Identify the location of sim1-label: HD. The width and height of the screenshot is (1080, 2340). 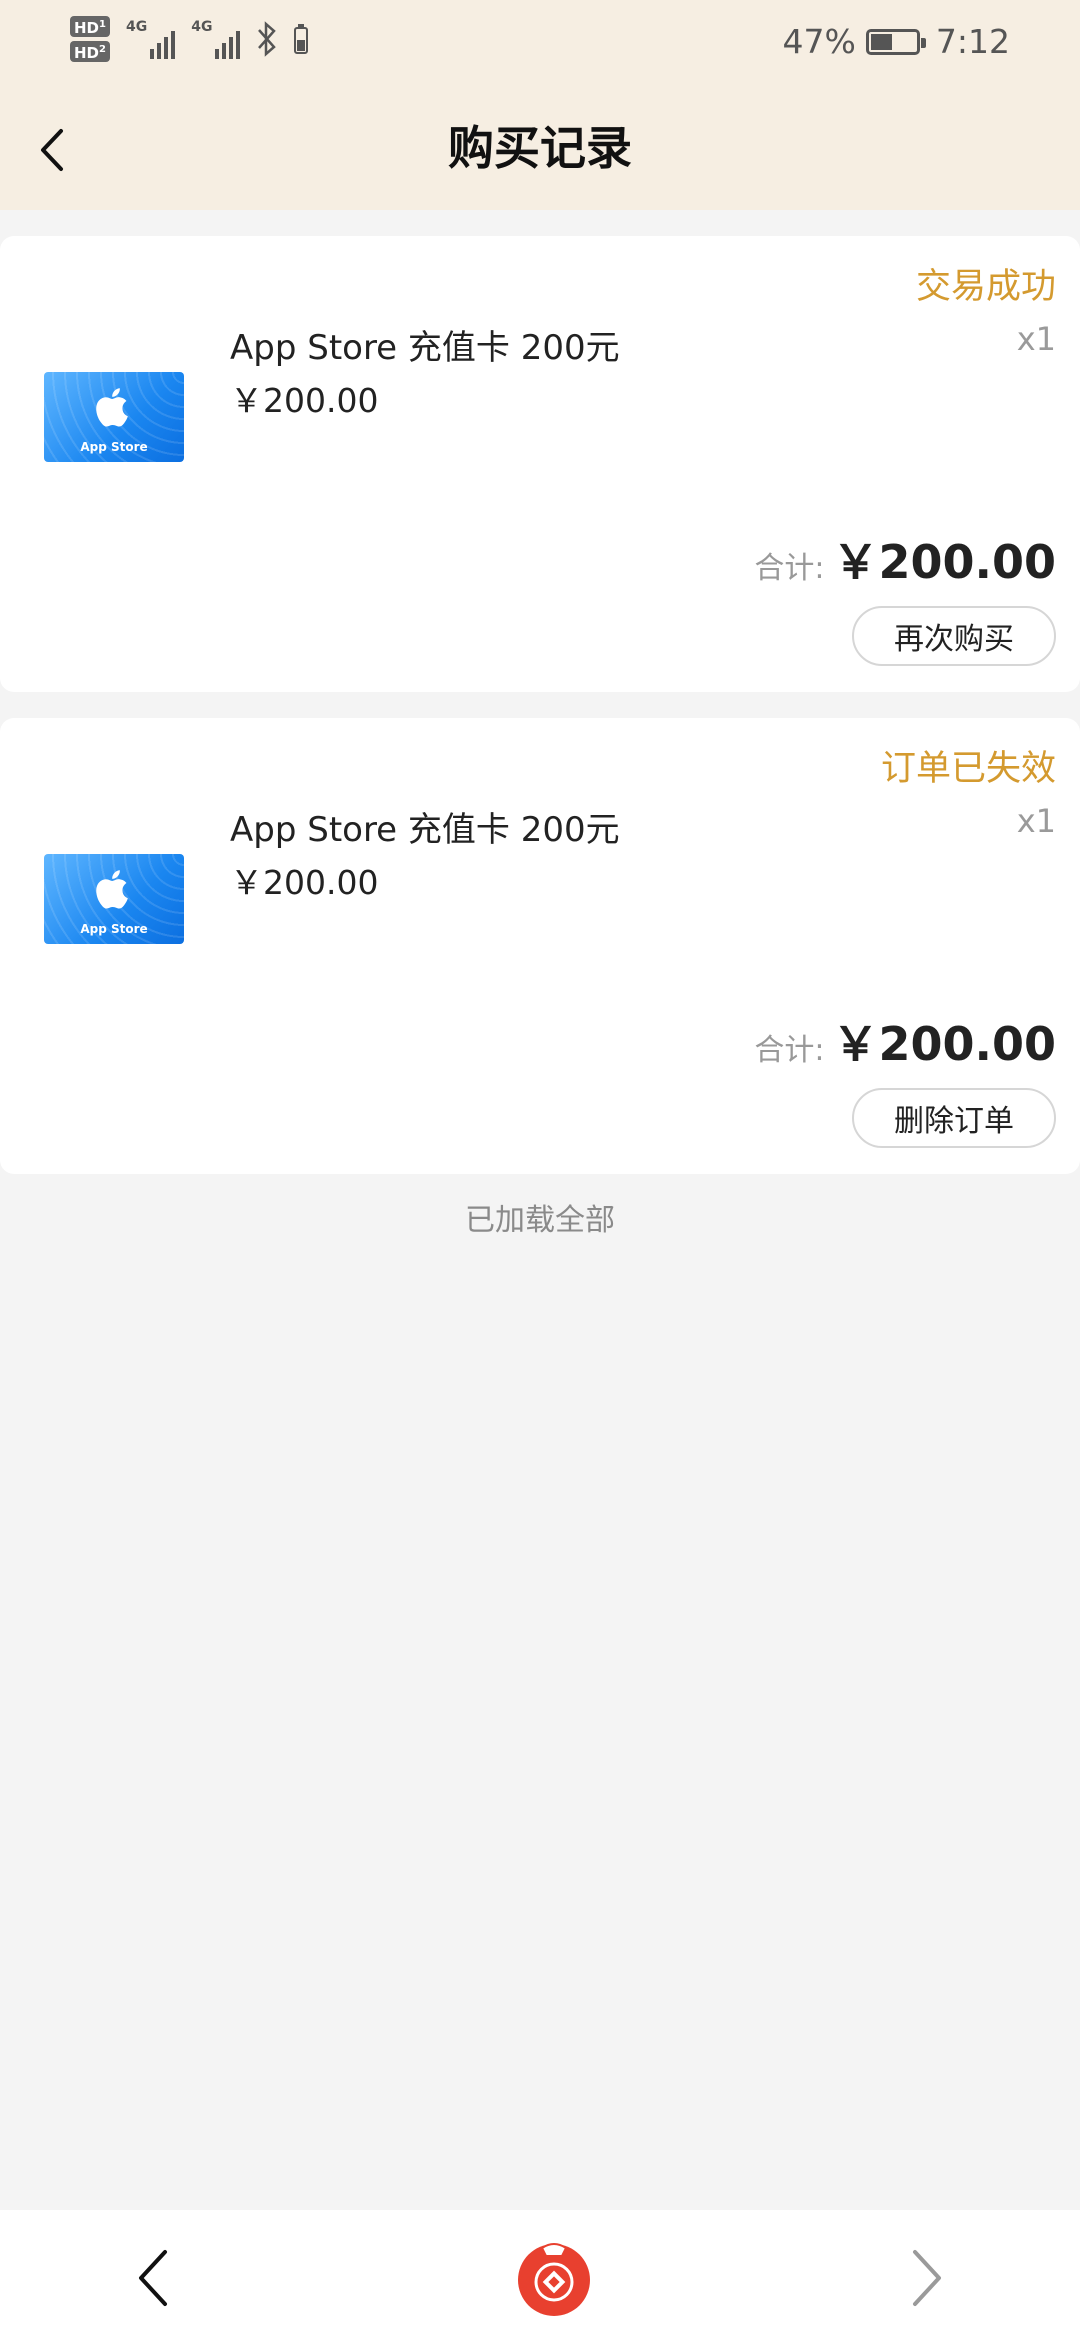
(87, 28).